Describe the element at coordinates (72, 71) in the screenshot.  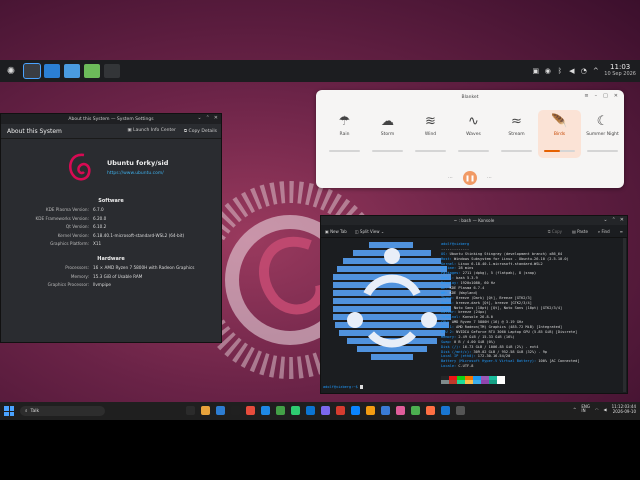
I see `kde-task-dolphin` at that location.